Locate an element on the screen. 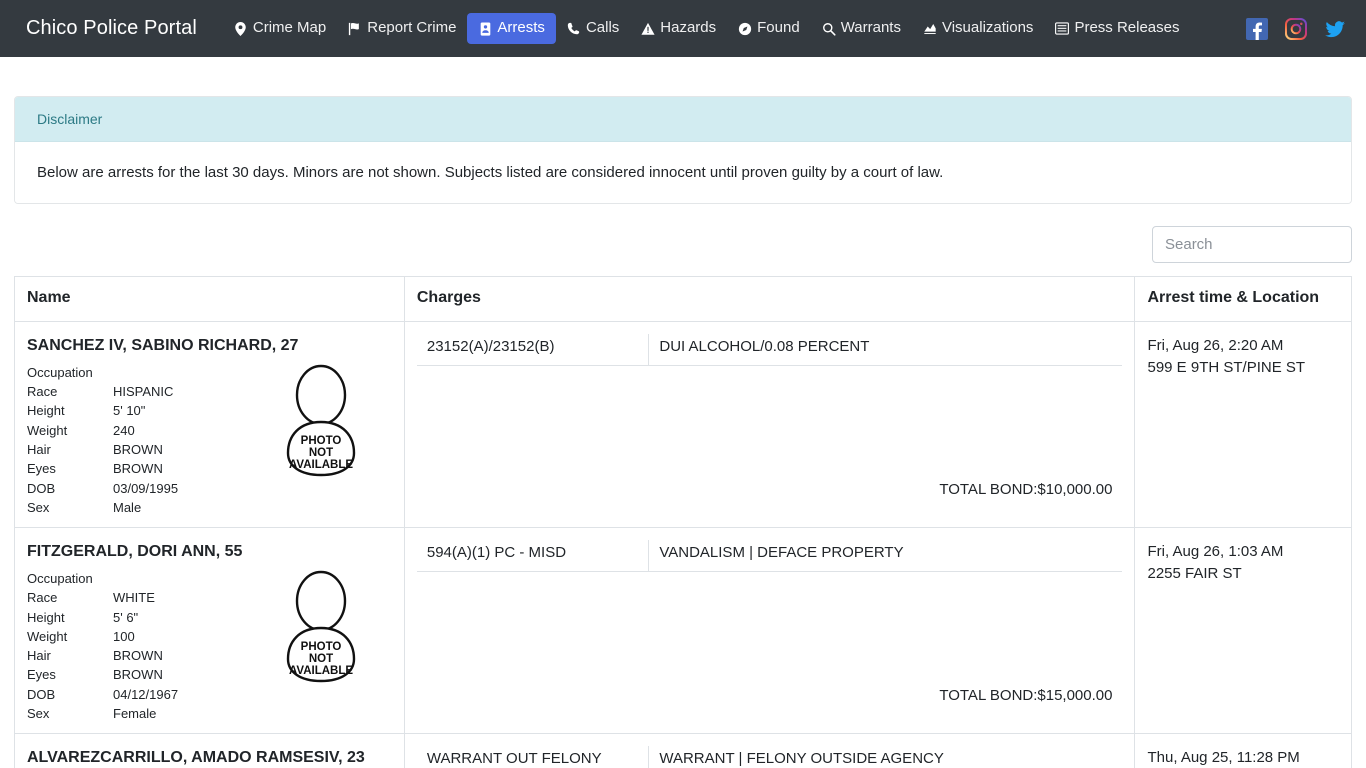 The image size is (1366, 768). nav-item-label: Arrests is located at coordinates (521, 28).